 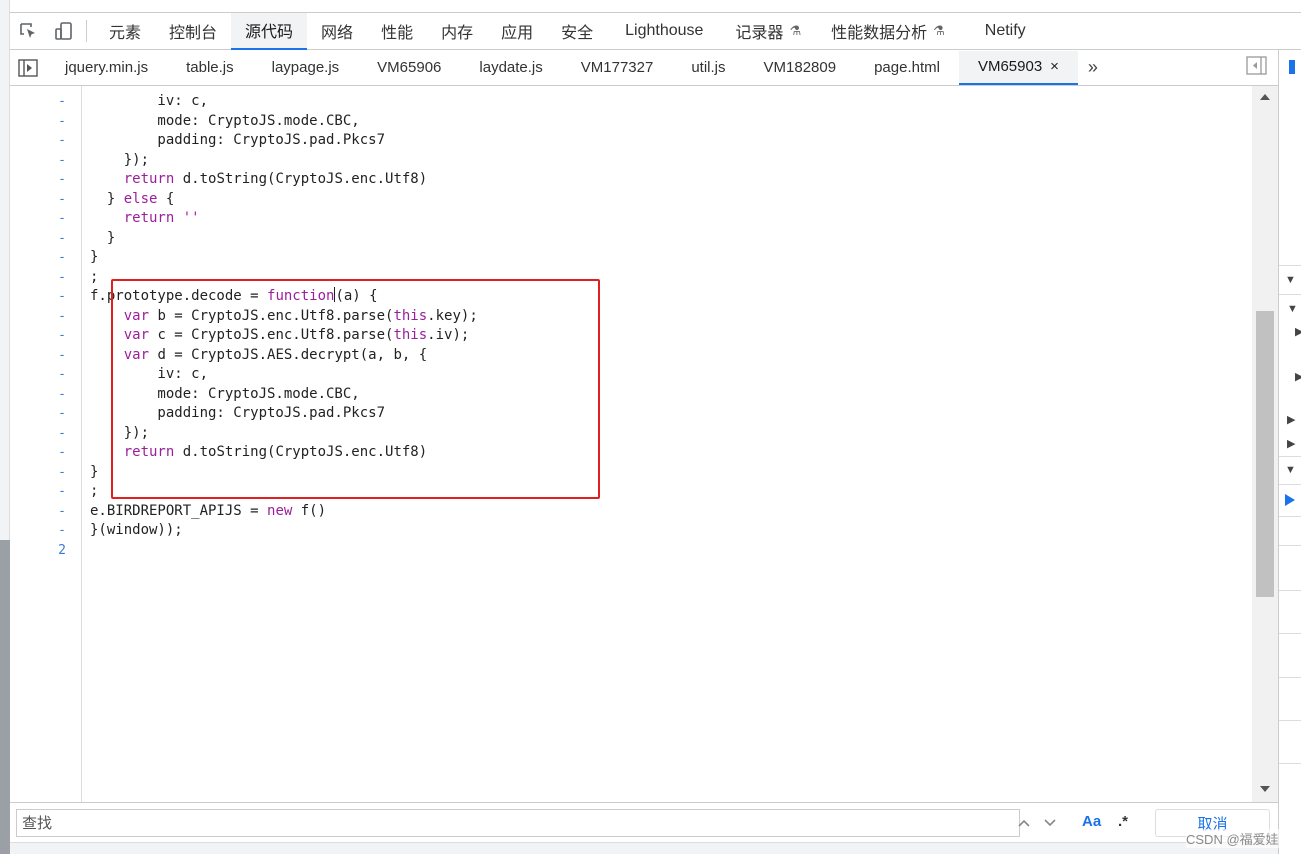 What do you see at coordinates (309, 510) in the screenshot?
I see `code-text: f()` at bounding box center [309, 510].